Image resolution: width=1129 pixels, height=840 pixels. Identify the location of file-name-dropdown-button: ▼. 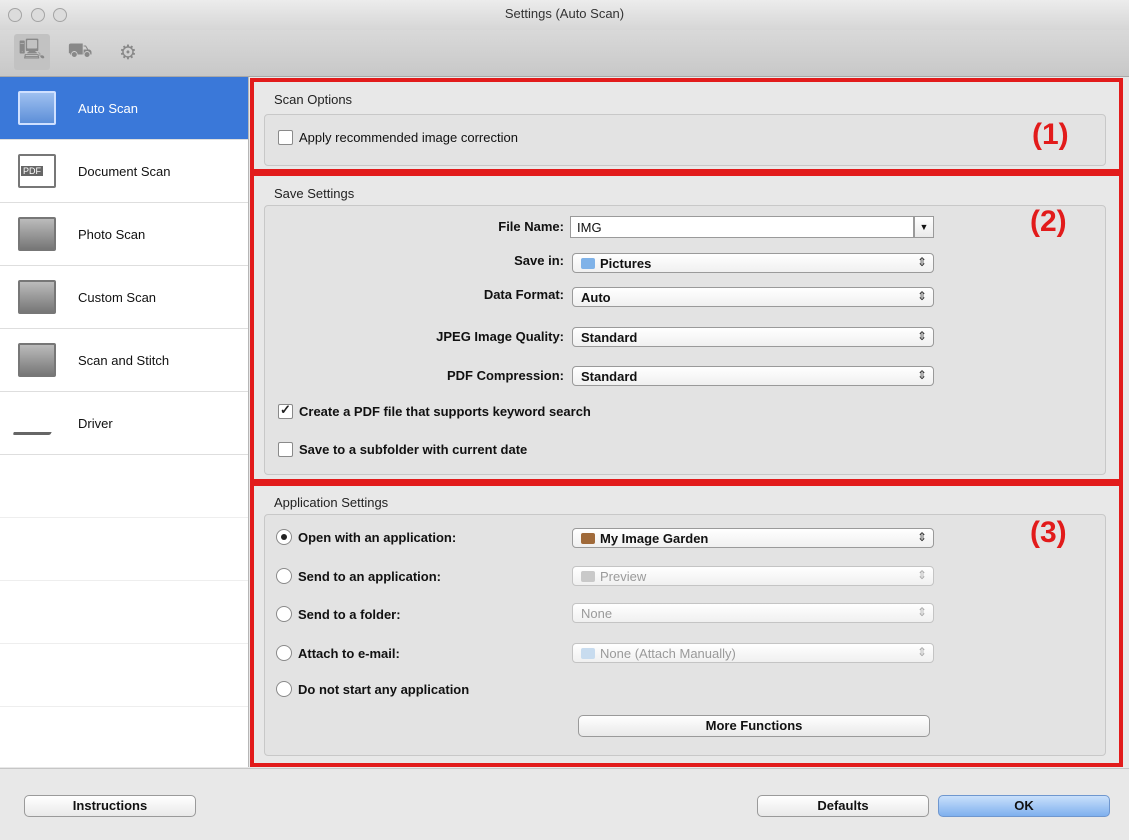
(924, 227).